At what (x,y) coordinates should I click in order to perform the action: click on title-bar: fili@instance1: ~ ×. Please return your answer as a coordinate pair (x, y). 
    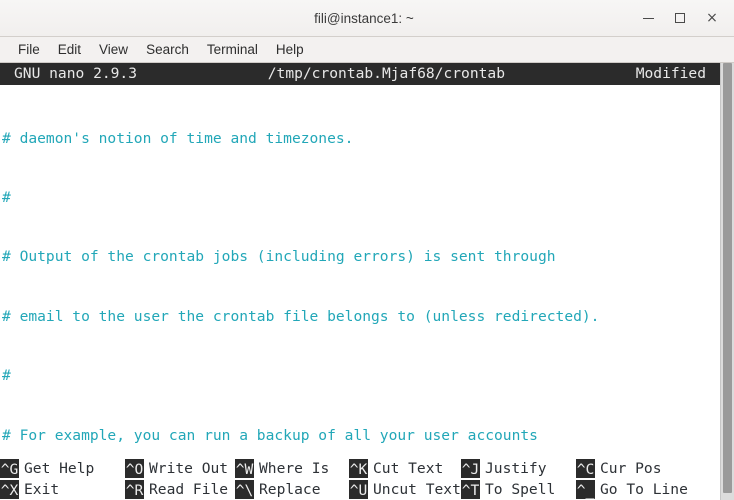
    Looking at the image, I should click on (367, 18).